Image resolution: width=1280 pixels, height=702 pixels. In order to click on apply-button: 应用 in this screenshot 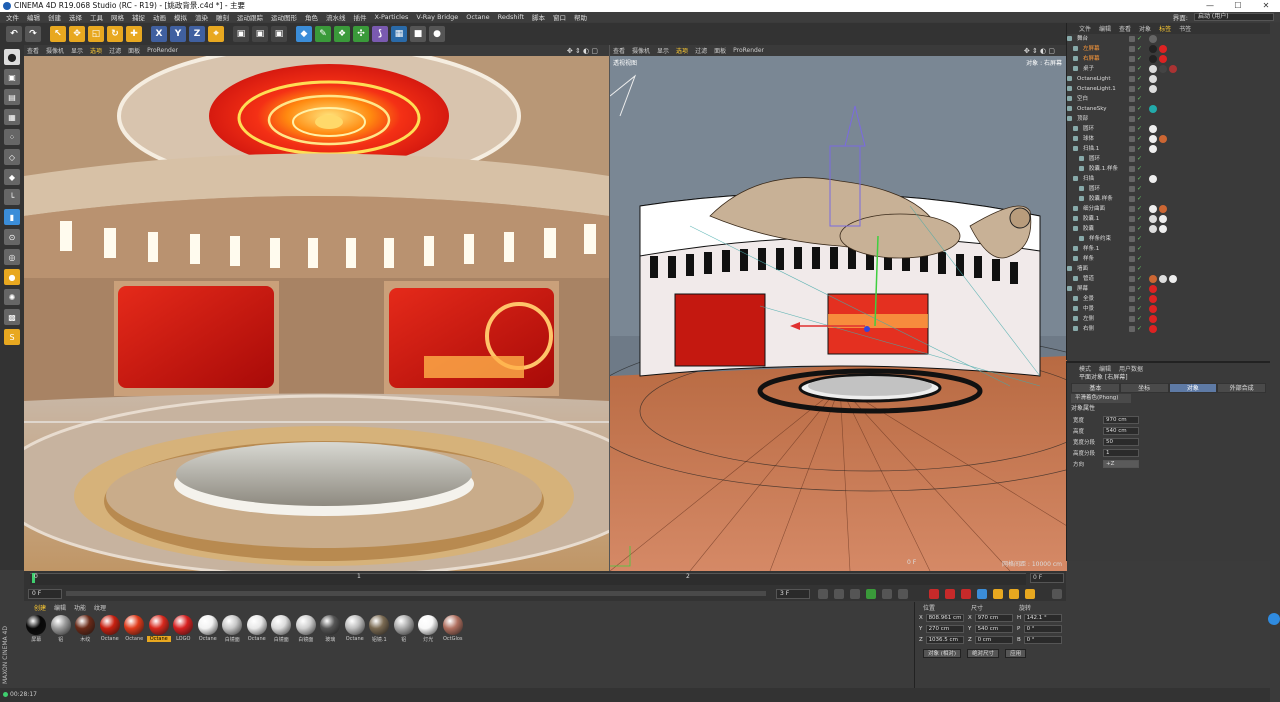, I will do `click(1016, 653)`.